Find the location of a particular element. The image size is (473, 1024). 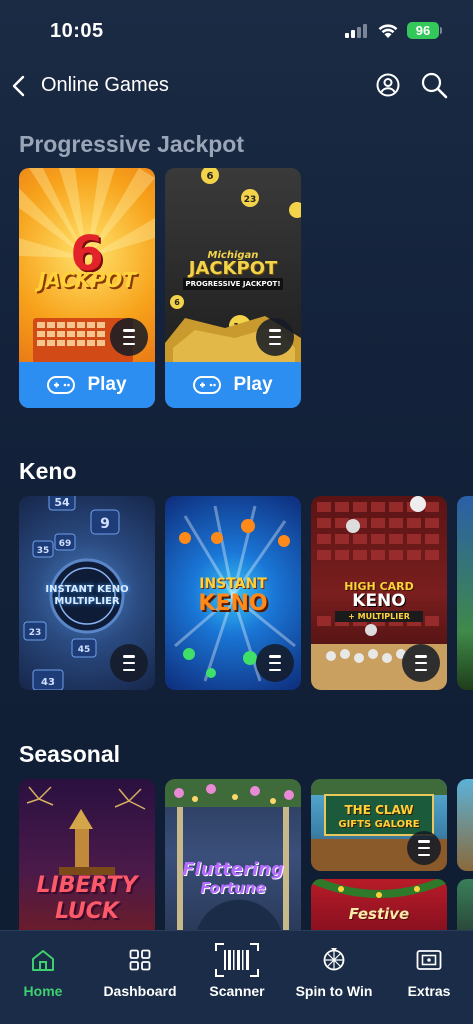

profile-icon is located at coordinates (388, 85).